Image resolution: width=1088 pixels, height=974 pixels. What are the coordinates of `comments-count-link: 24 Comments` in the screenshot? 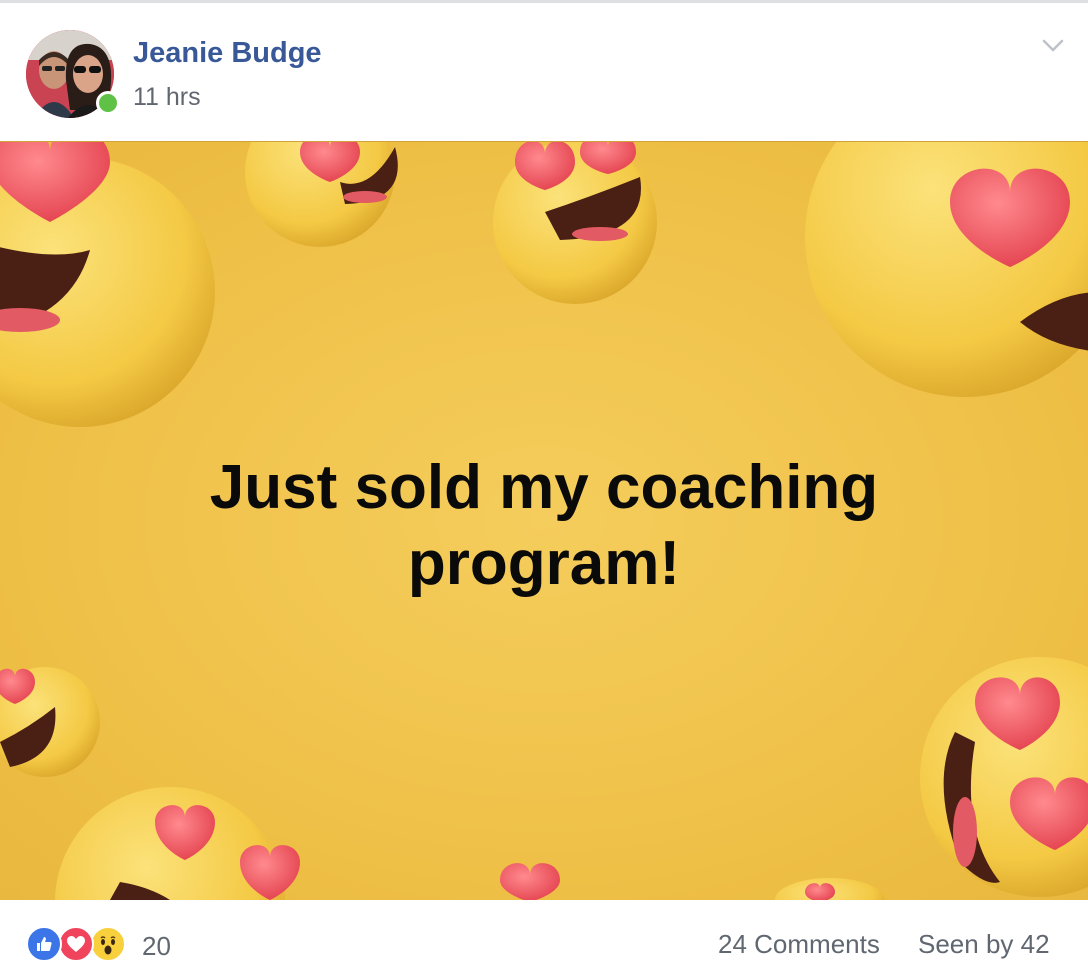 It's located at (799, 944).